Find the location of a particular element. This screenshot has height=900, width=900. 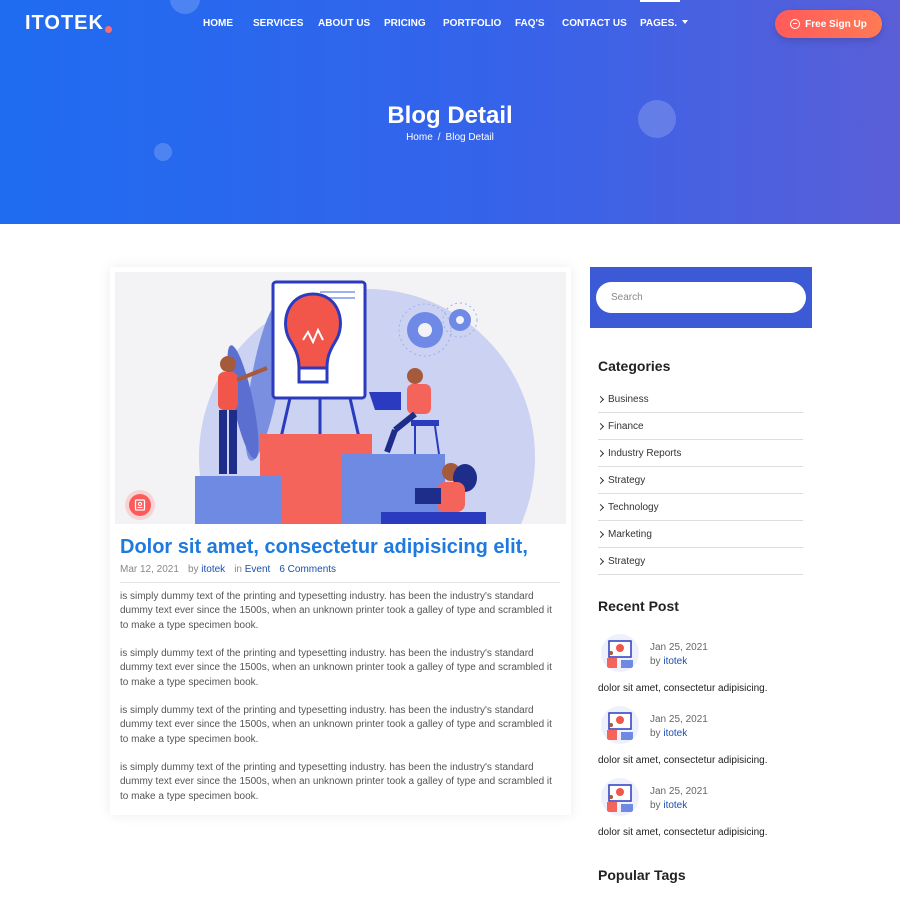

nav-pages-label: PAGES. is located at coordinates (659, 23).